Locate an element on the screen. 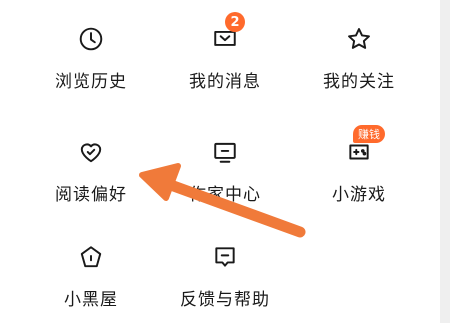 The image size is (450, 323). menu-item-label: 小游戏 is located at coordinates (359, 195).